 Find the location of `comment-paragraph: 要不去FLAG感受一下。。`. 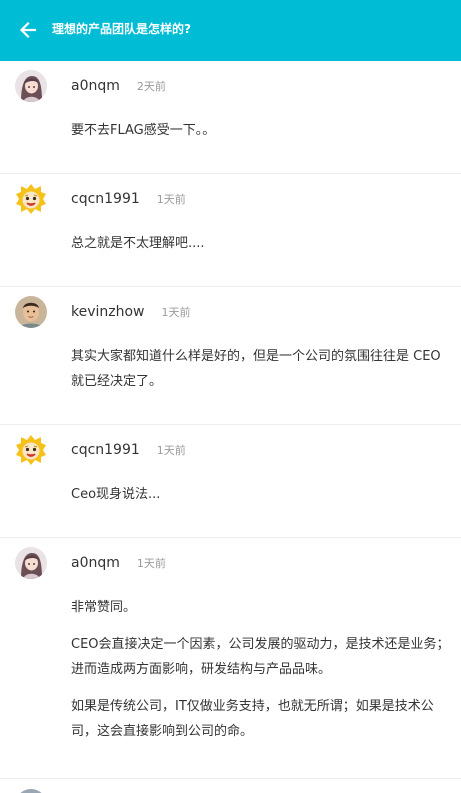

comment-paragraph: 要不去FLAG感受一下。。 is located at coordinates (143, 130).